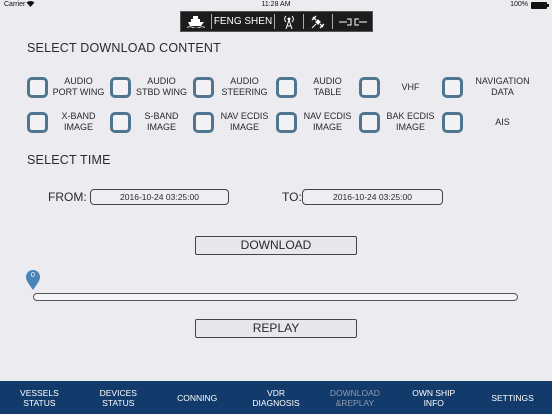  Describe the element at coordinates (244, 86) in the screenshot. I see `option-label: AUDIO STEERING` at that location.